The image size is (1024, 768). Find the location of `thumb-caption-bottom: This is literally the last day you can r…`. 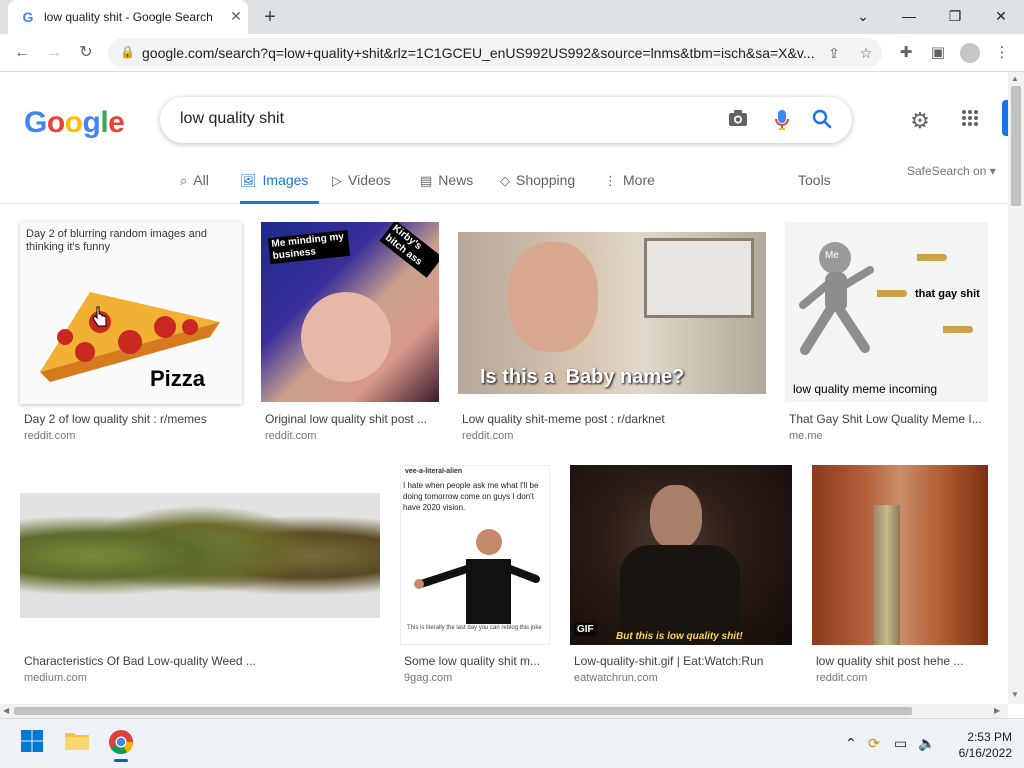

thumb-caption-bottom: This is literally the last day you can r… is located at coordinates (474, 628).